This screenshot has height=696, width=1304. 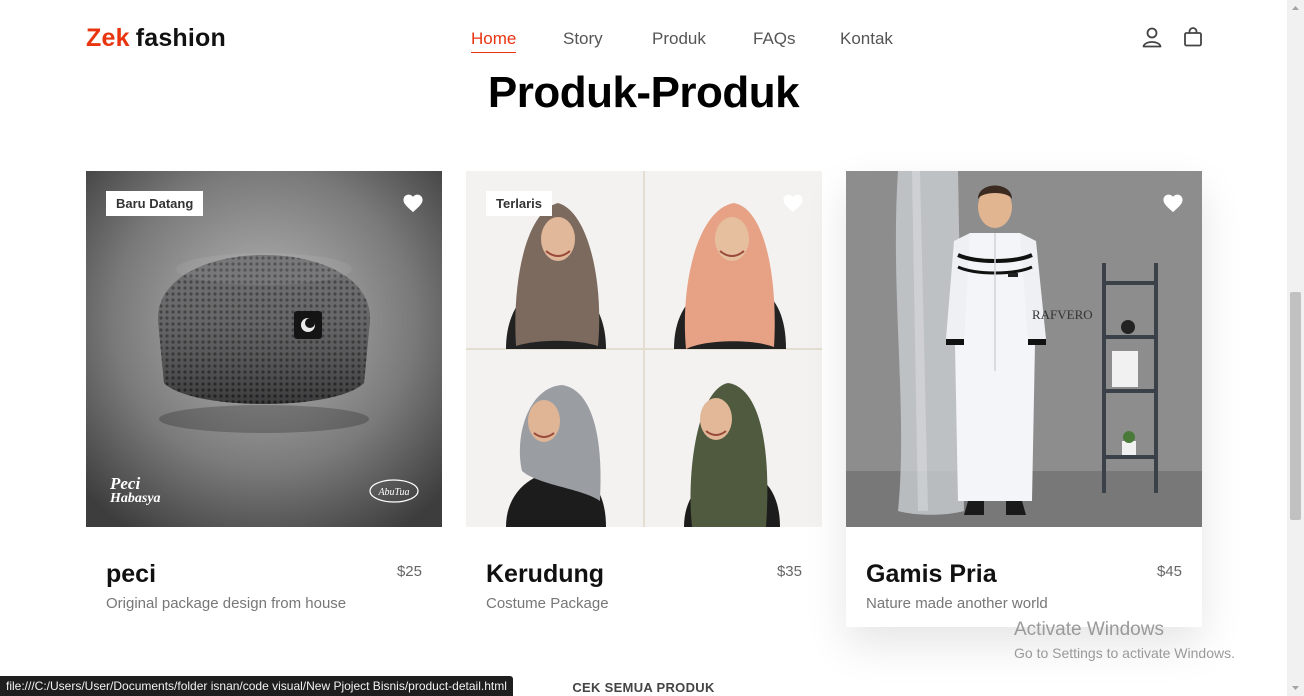 I want to click on product-description: Original package design from house, so click(x=226, y=603).